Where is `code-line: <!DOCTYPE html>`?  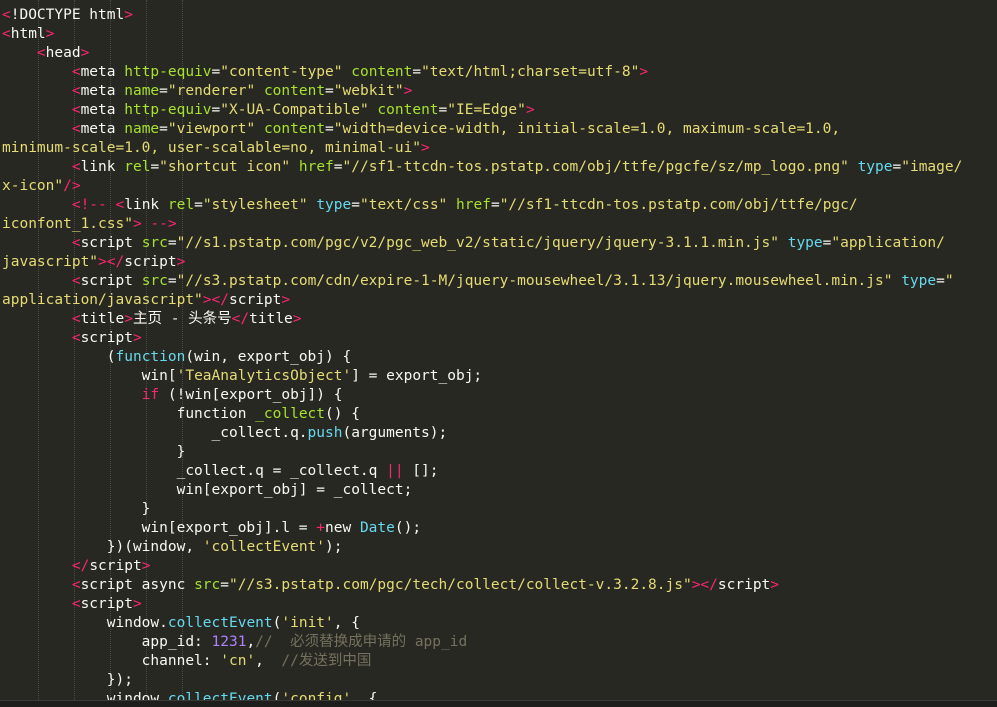 code-line: <!DOCTYPE html> is located at coordinates (66, 15).